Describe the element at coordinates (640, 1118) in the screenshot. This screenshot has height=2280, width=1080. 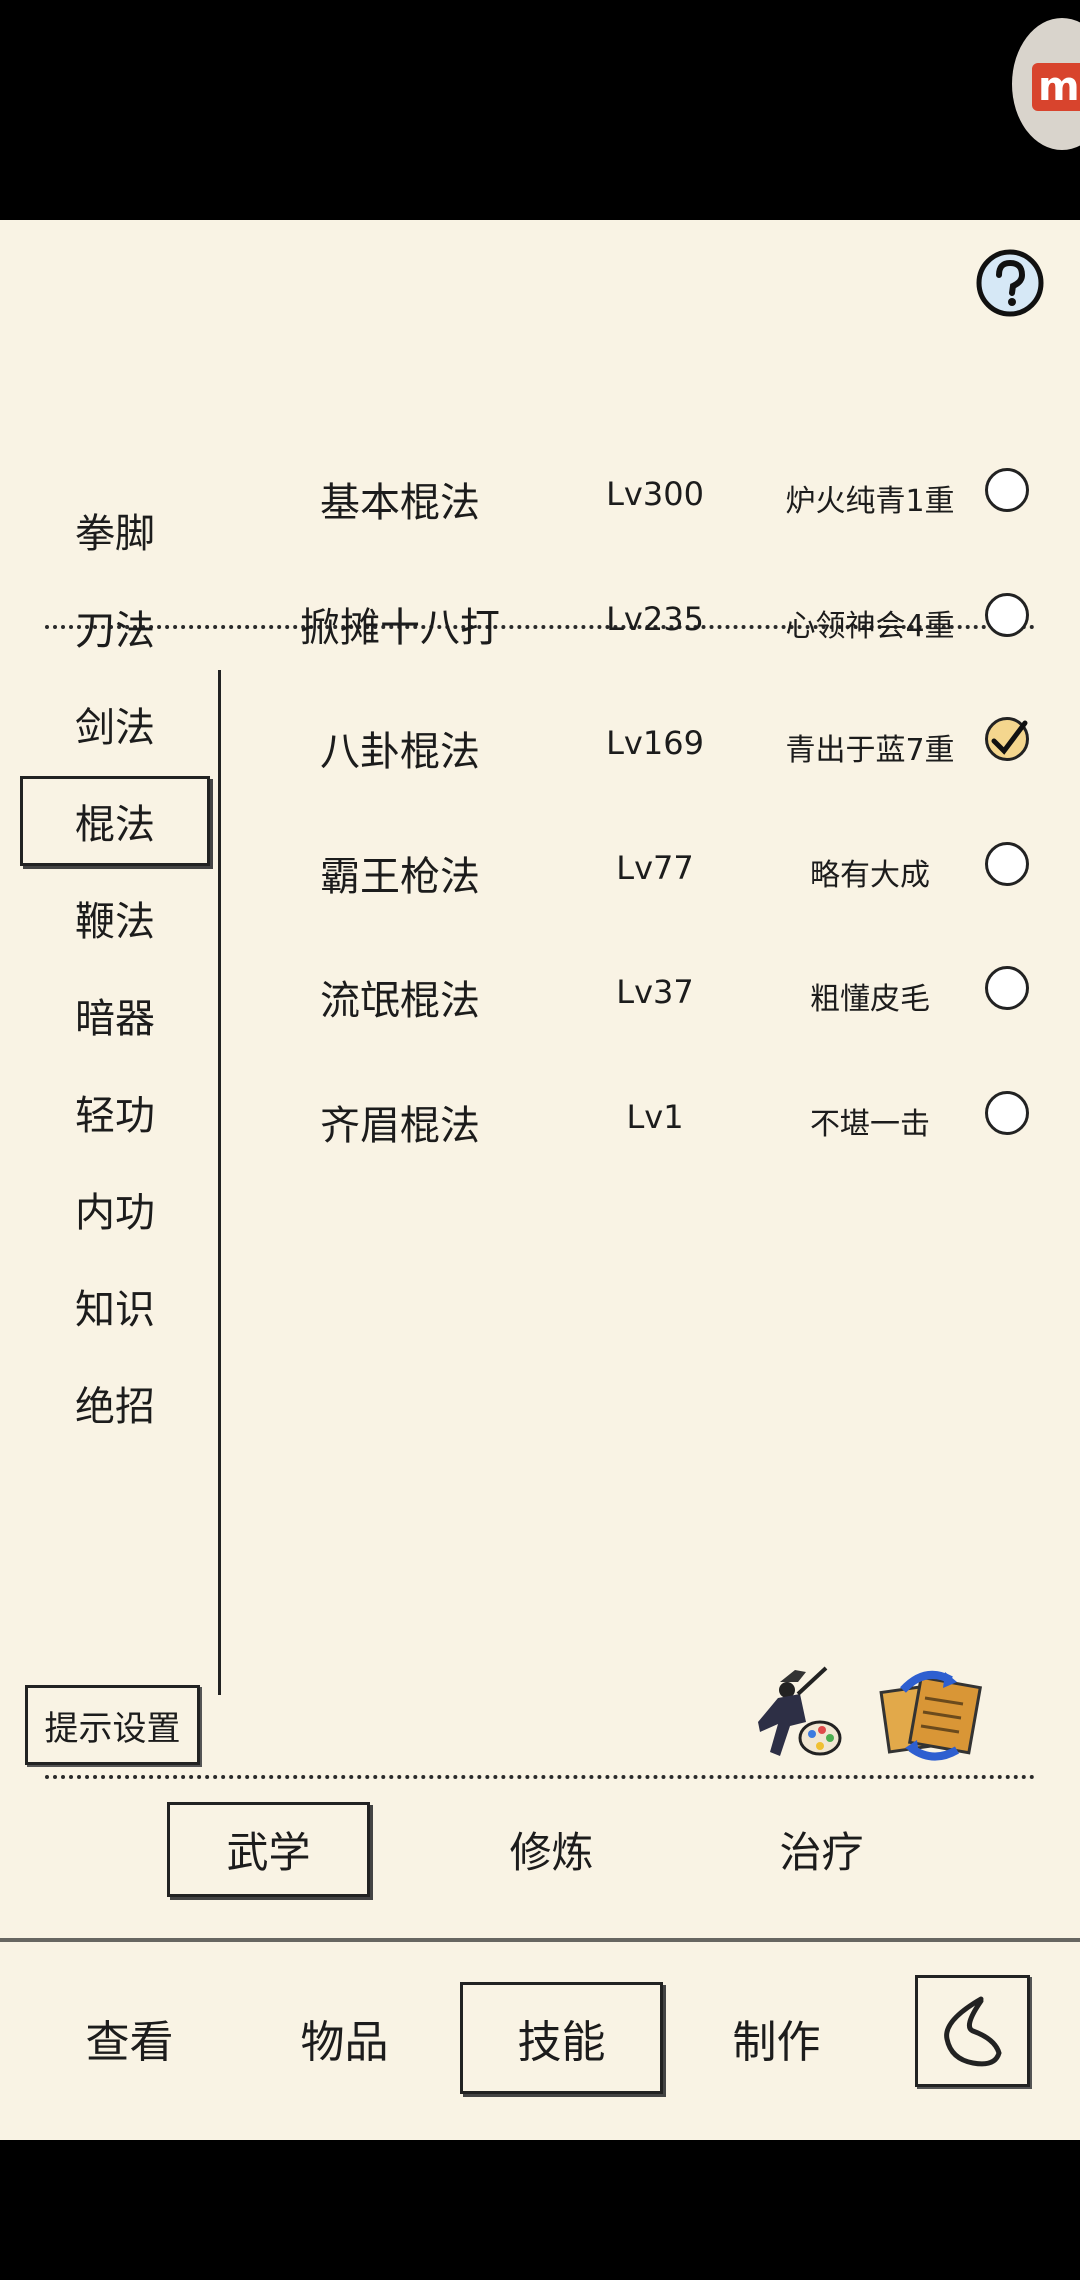
I see `skill-row: 齐眉棍法 Lv1 不堪一击` at that location.